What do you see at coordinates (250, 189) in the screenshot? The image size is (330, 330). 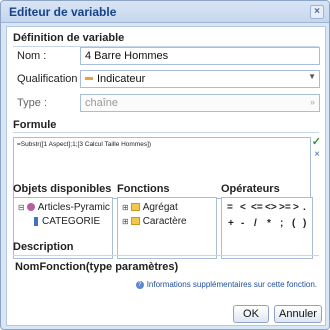 I see `operators-heading: Opérateurs` at bounding box center [250, 189].